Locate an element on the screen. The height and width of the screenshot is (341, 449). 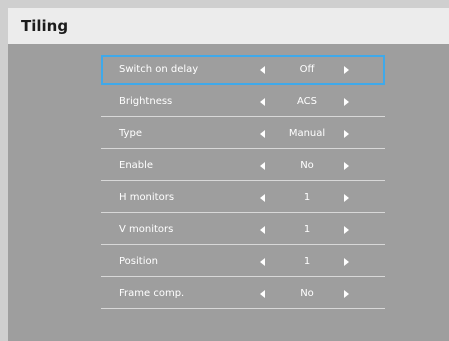
row-label: Enable is located at coordinates (136, 165).